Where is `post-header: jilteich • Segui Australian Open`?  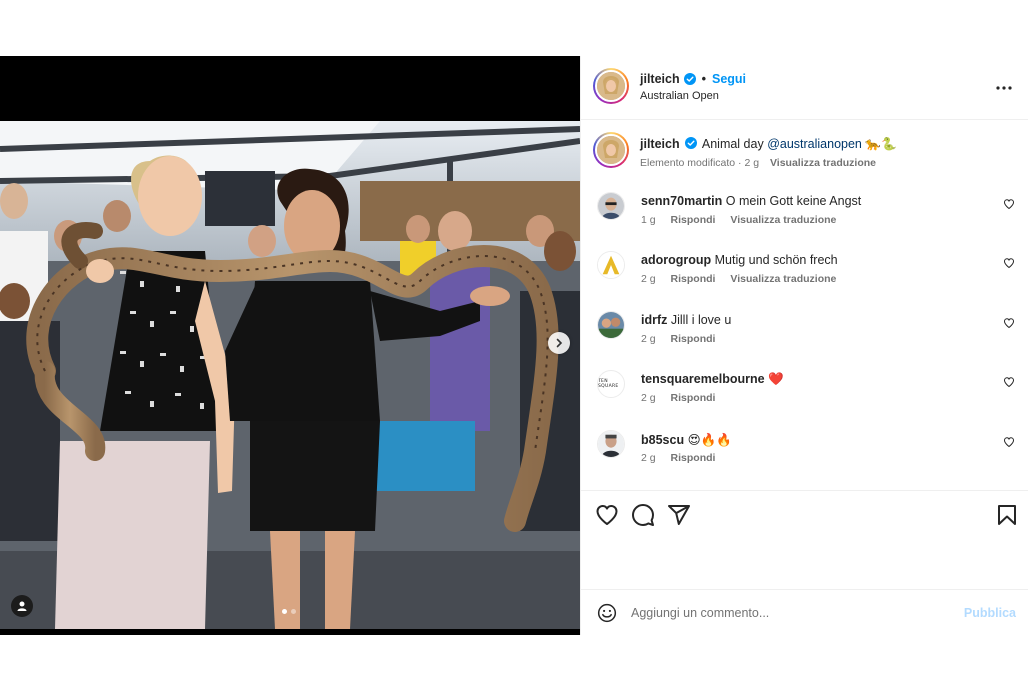
post-header: jilteich • Segui Australian Open is located at coordinates (804, 88).